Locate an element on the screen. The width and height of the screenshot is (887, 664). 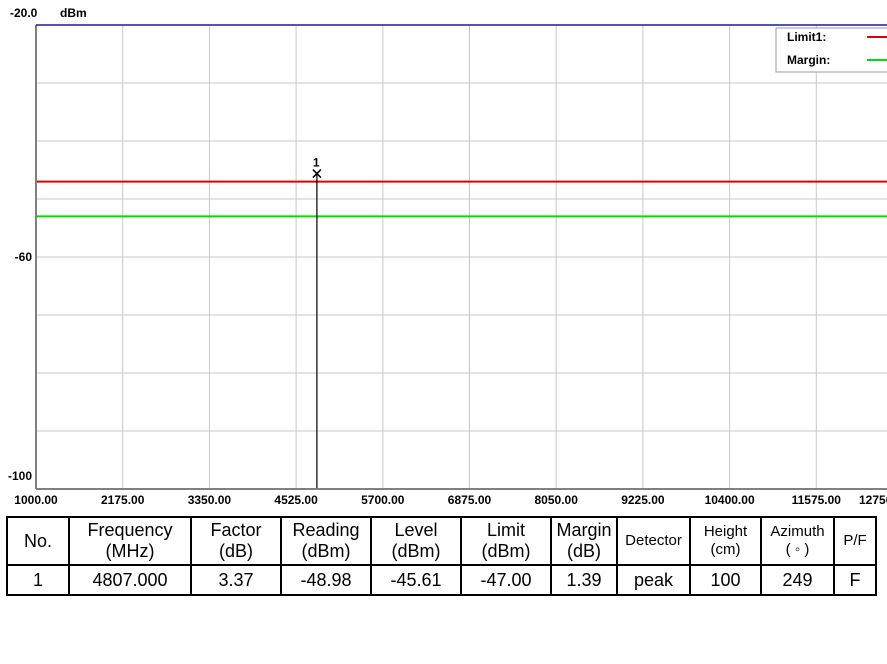
cell-detector: peak is located at coordinates (653, 580).